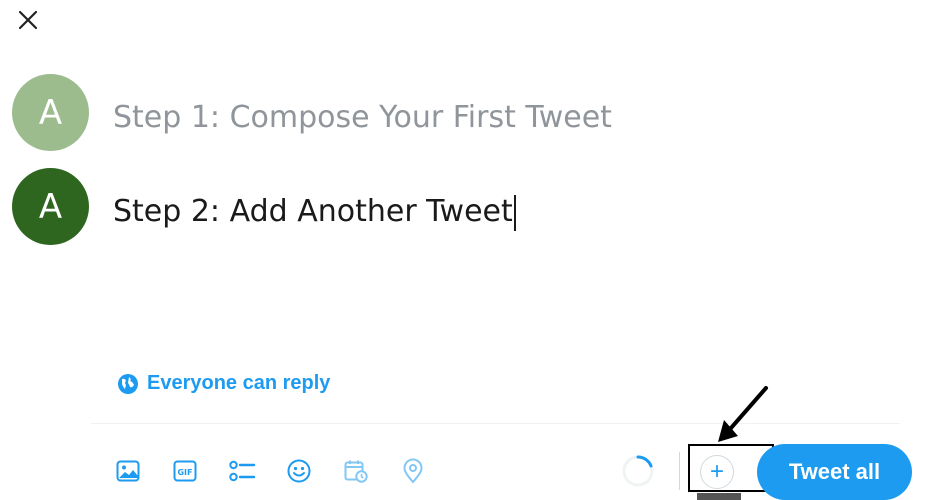 The height and width of the screenshot is (500, 940). I want to click on arrow-annotation, so click(742, 418).